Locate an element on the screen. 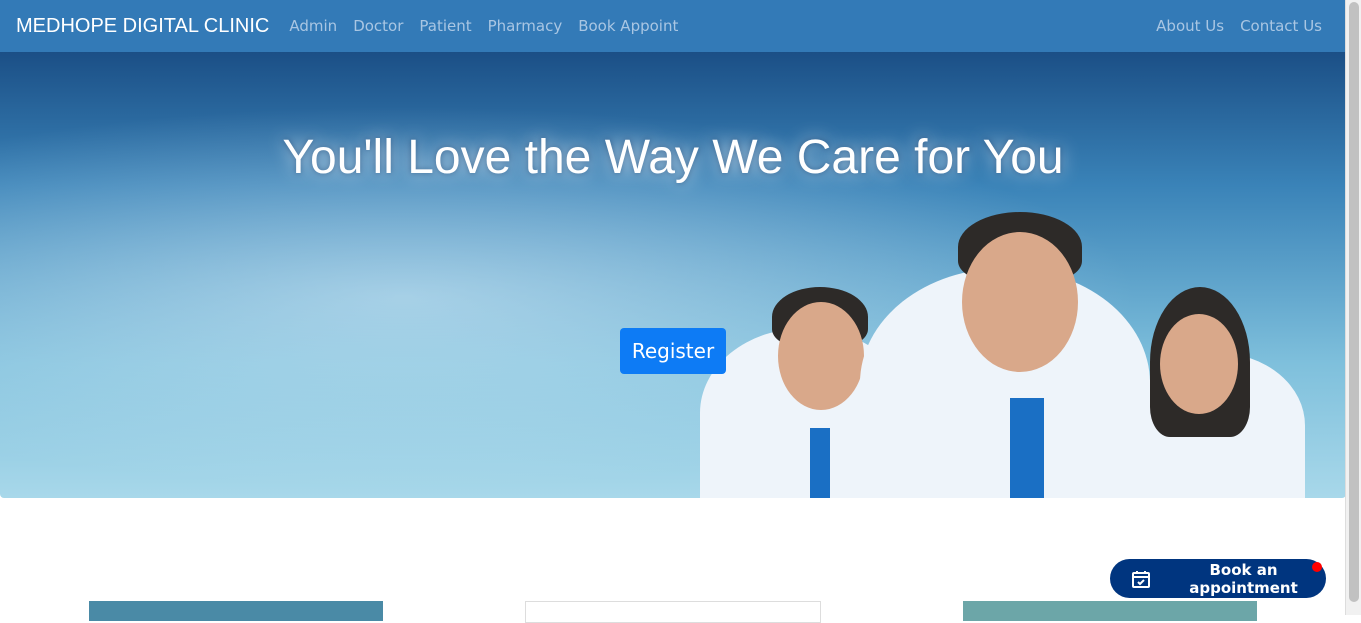  brand: MEDHOPE DIGITAL CLINIC is located at coordinates (142, 26).